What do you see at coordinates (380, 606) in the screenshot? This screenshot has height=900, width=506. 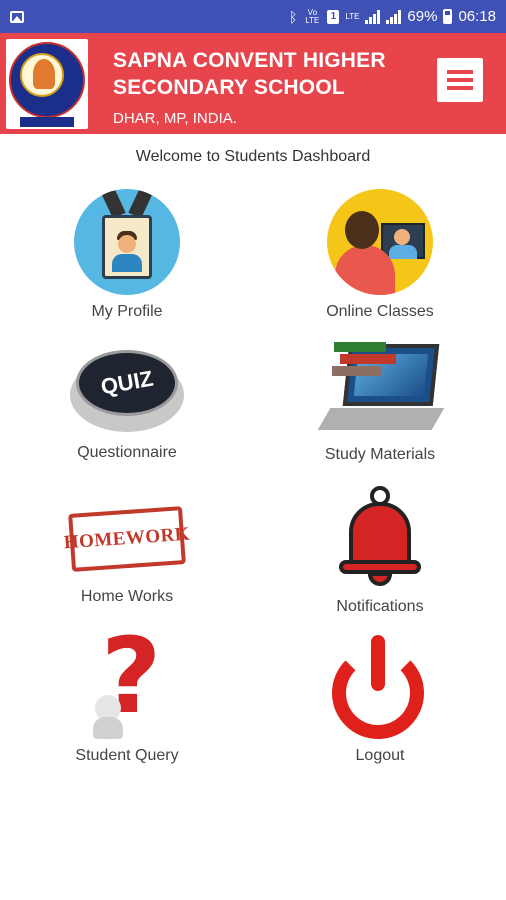 I see `notifications-label: Notifications` at bounding box center [380, 606].